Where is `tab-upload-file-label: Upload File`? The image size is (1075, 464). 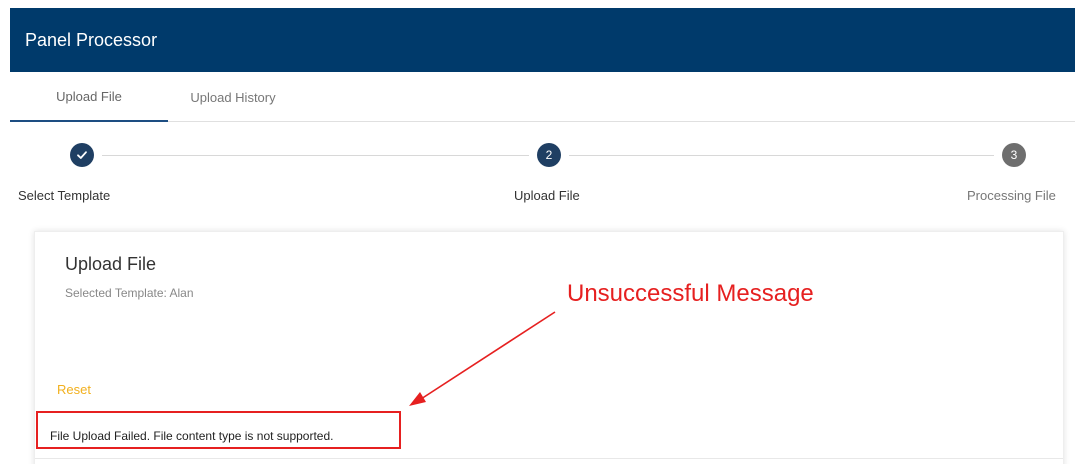 tab-upload-file-label: Upload File is located at coordinates (89, 96).